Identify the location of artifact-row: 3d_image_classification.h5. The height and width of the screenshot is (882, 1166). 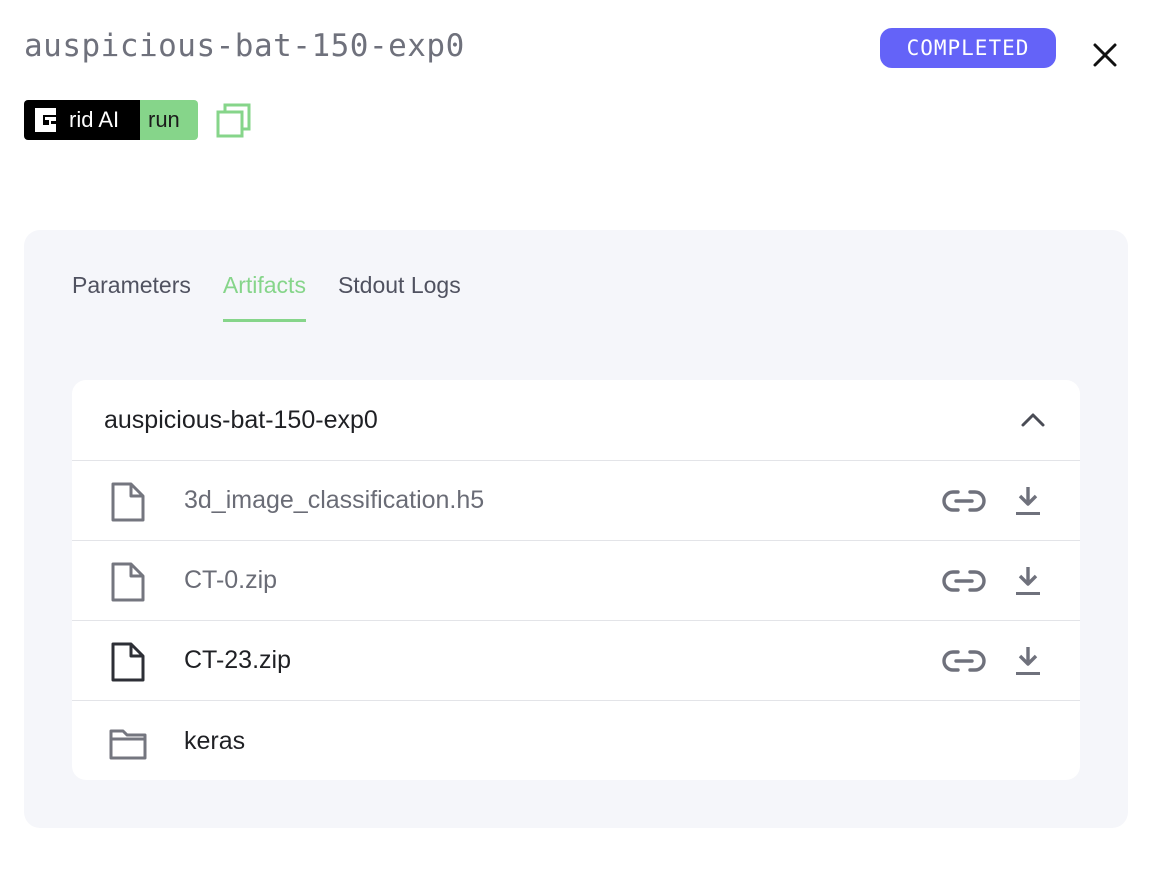
(576, 501).